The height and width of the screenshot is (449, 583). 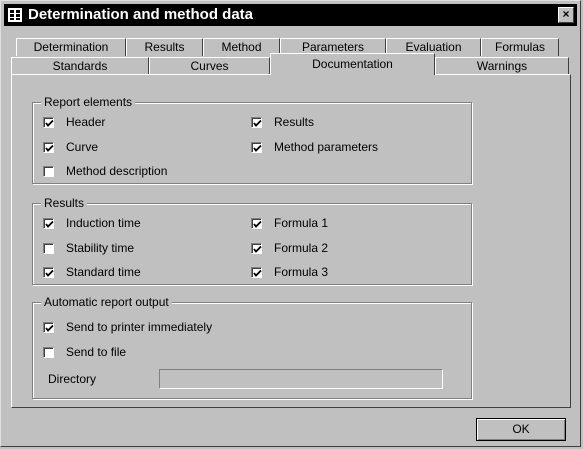 What do you see at coordinates (164, 47) in the screenshot?
I see `tab-results: Results` at bounding box center [164, 47].